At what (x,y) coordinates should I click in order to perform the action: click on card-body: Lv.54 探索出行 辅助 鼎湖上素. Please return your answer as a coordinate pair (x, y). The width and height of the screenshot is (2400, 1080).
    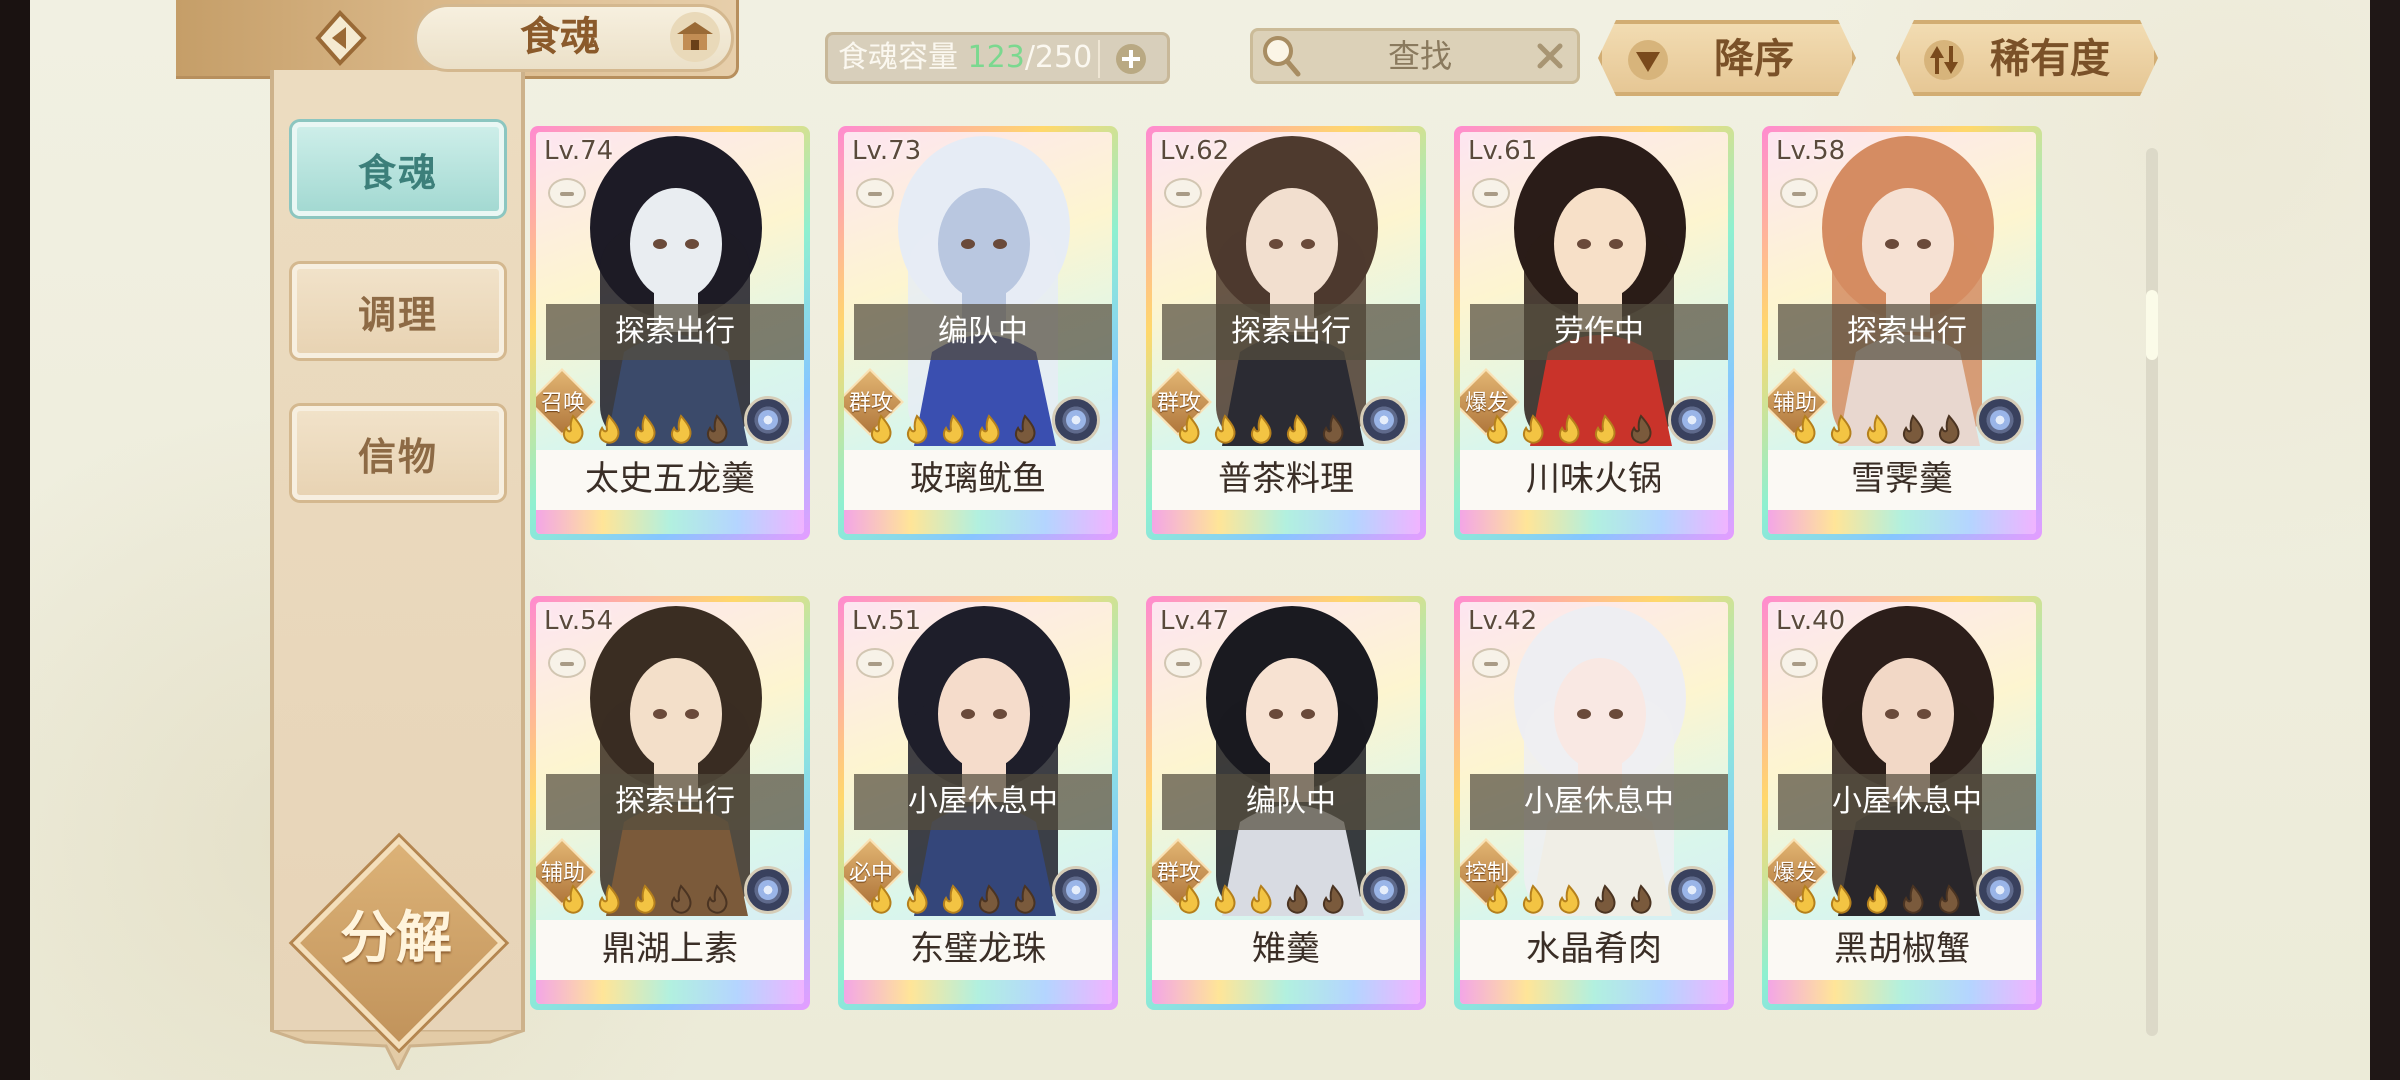
    Looking at the image, I should click on (670, 803).